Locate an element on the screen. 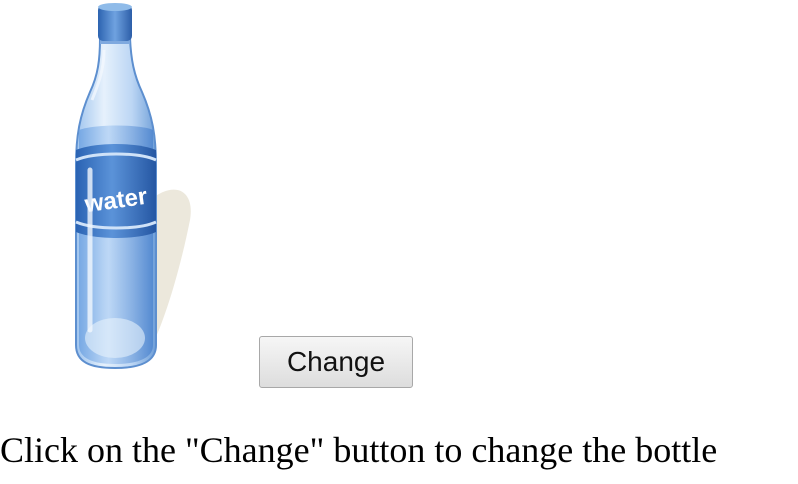 Image resolution: width=798 pixels, height=484 pixels. water-bottle-icon: water is located at coordinates (133, 186).